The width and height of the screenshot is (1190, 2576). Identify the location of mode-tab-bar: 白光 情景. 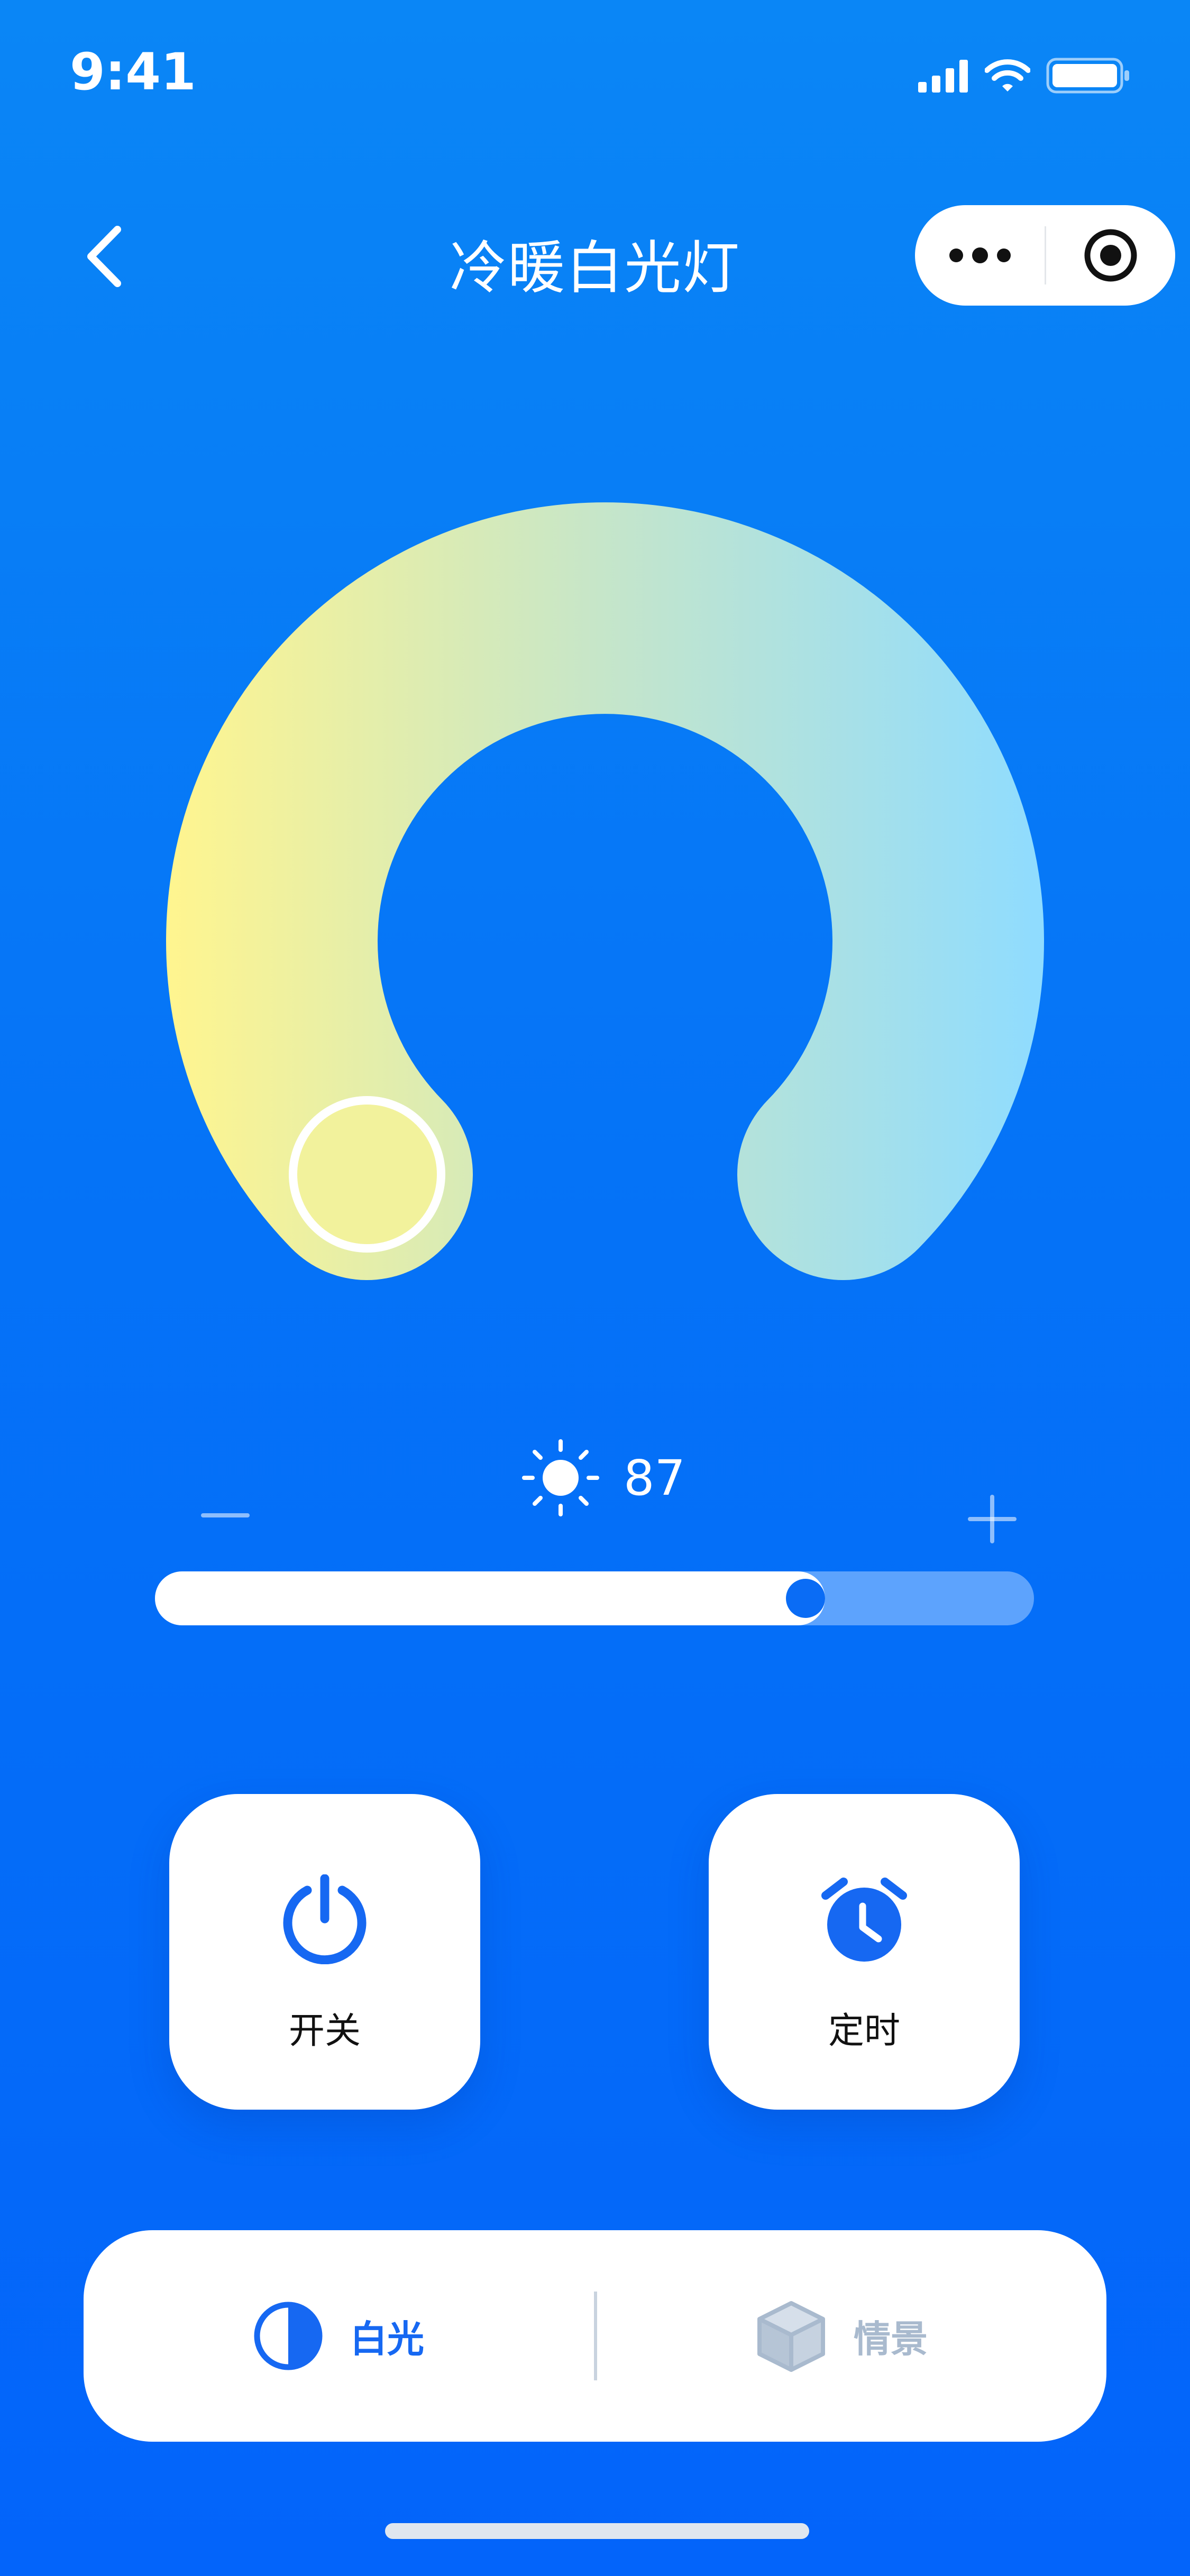
(595, 2336).